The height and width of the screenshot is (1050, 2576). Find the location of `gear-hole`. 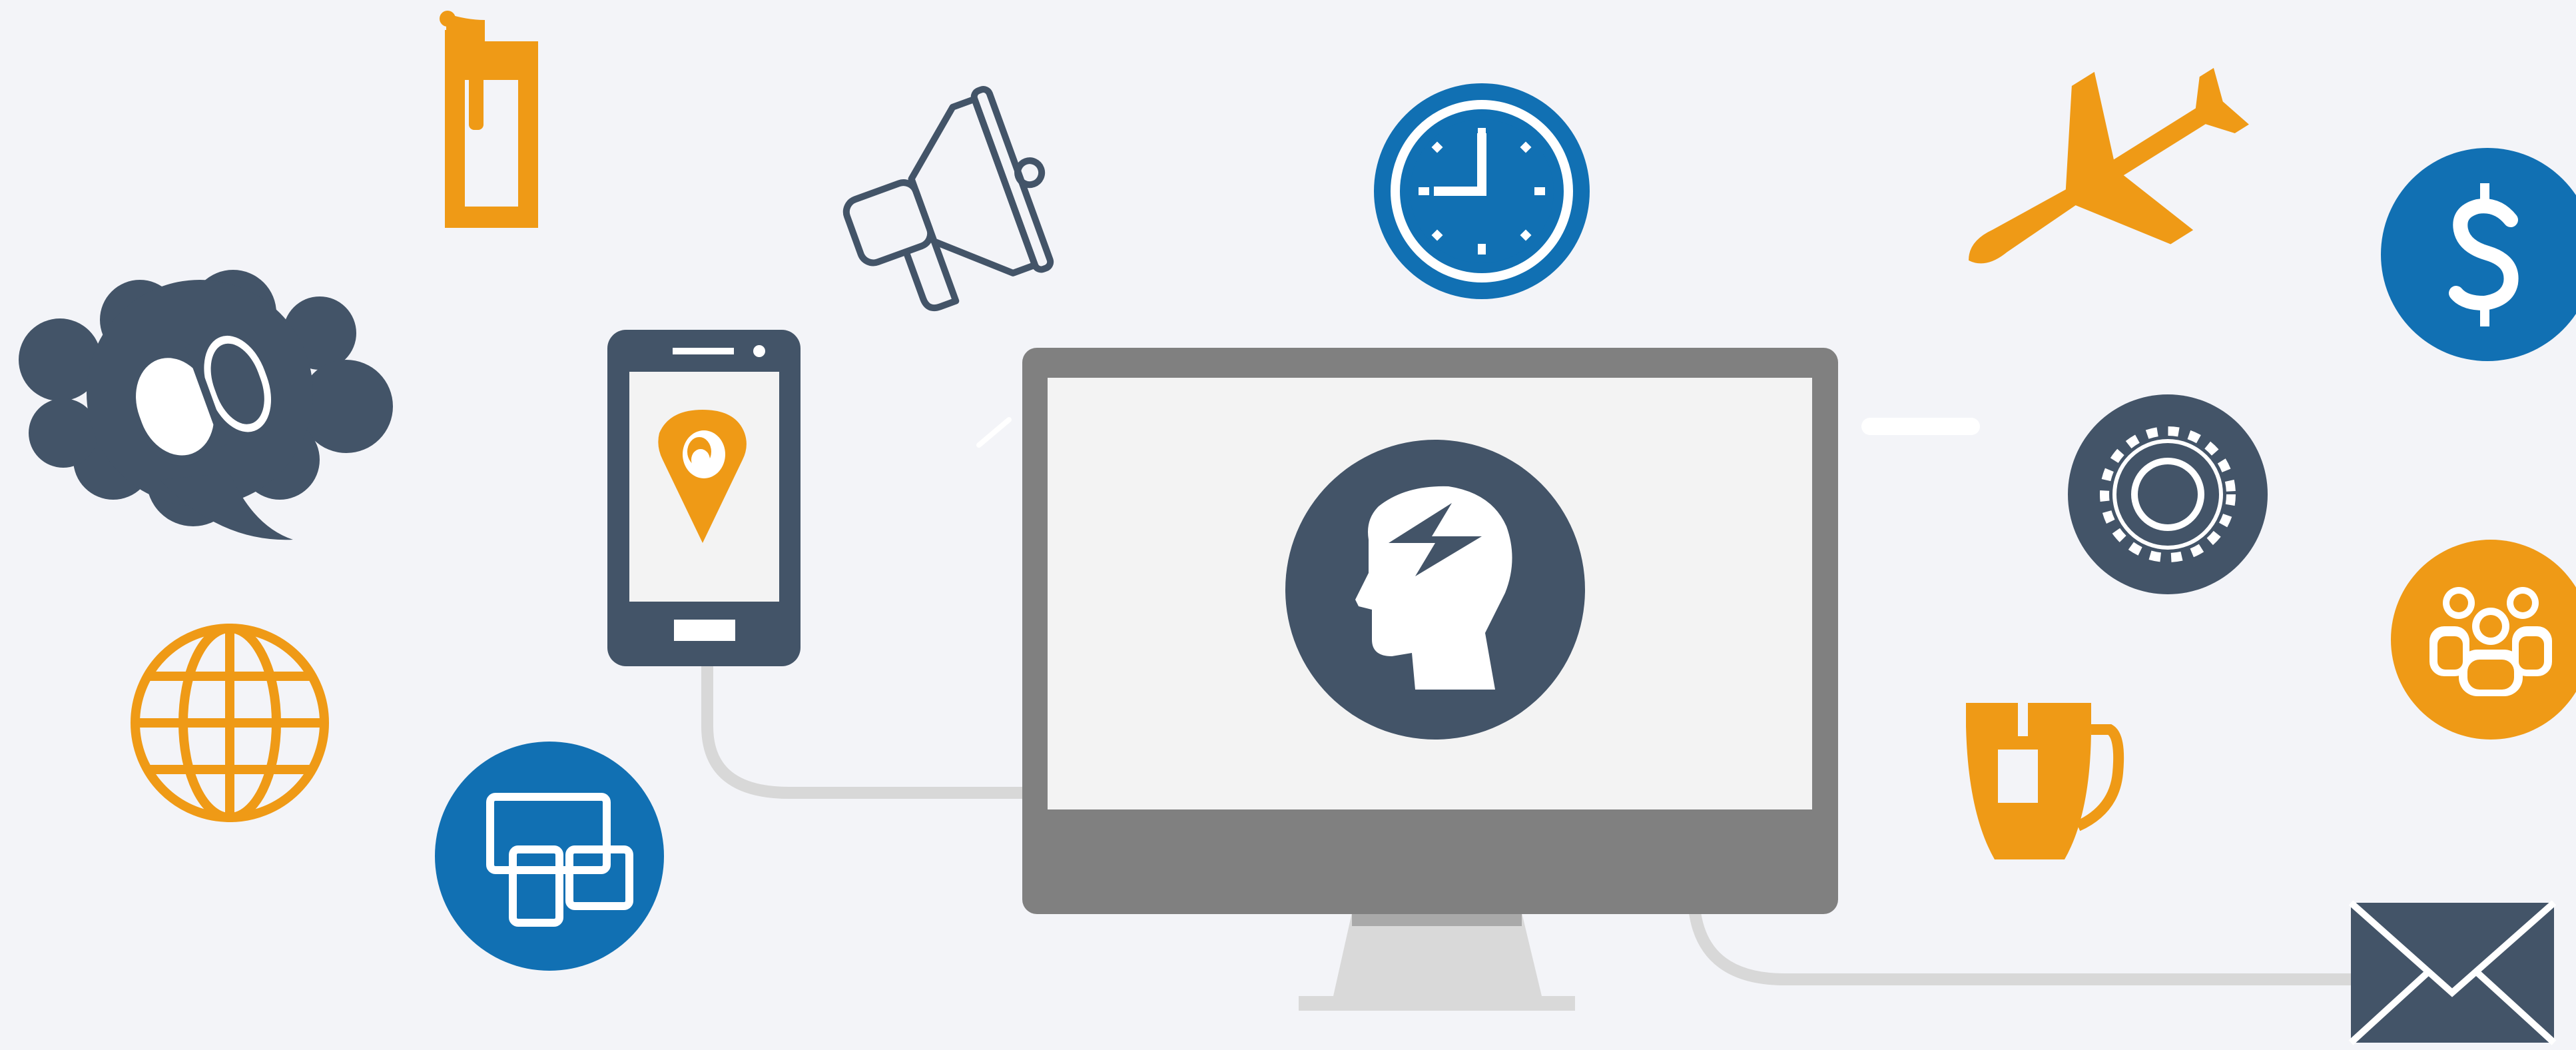

gear-hole is located at coordinates (2168, 494).